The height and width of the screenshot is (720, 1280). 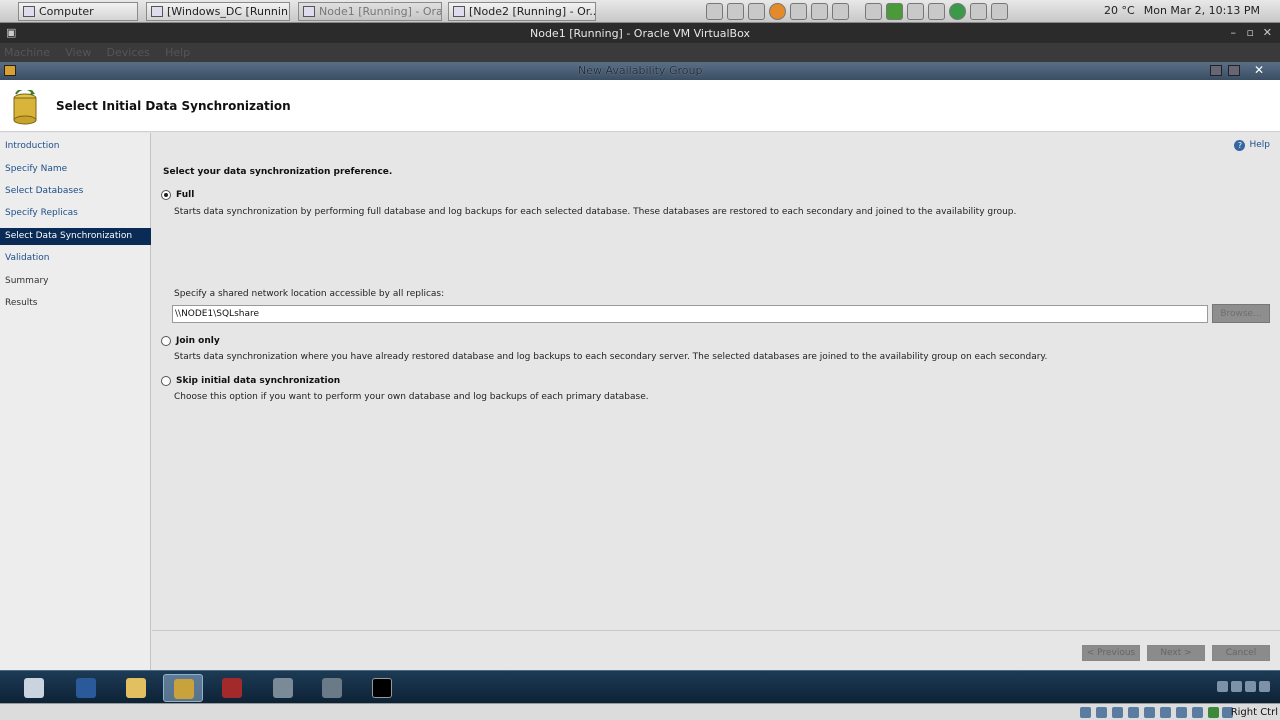 What do you see at coordinates (1101, 712) in the screenshot?
I see `optical-drive-icon` at bounding box center [1101, 712].